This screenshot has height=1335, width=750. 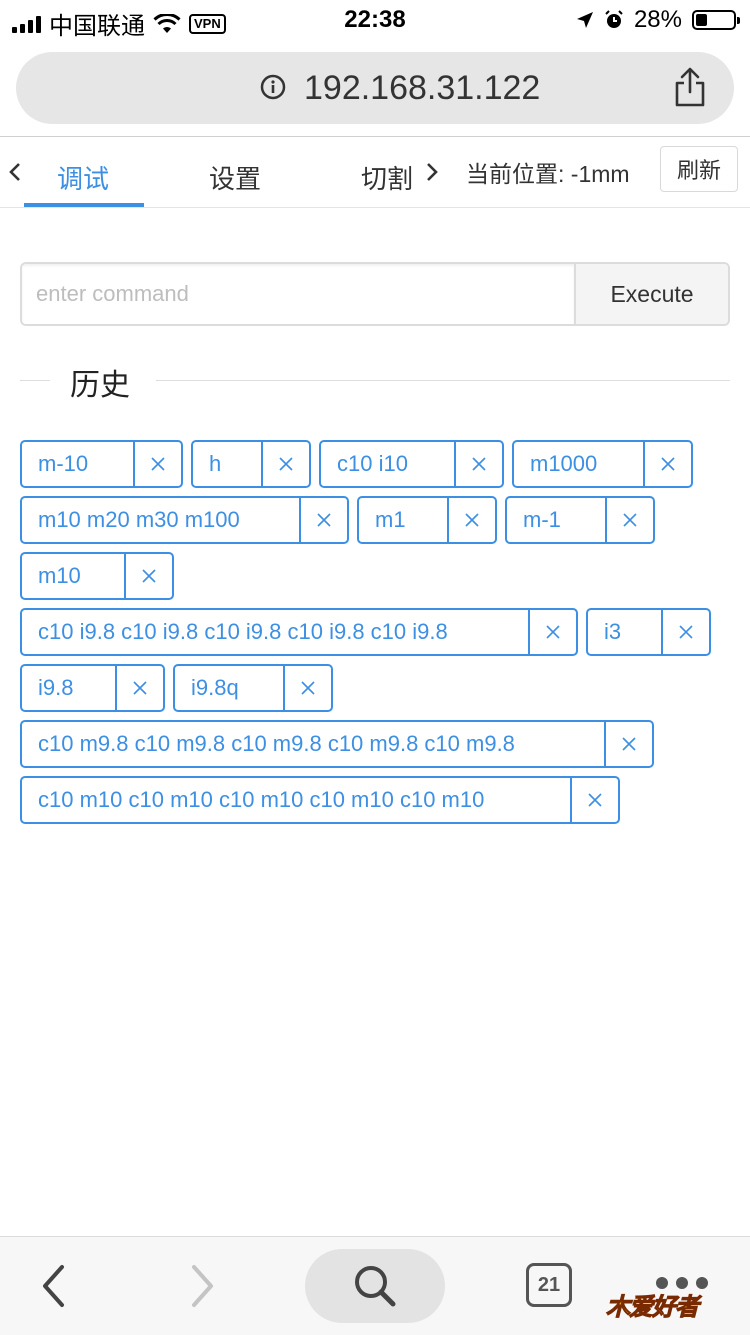 What do you see at coordinates (651, 294) in the screenshot?
I see `execute-button: Execute` at bounding box center [651, 294].